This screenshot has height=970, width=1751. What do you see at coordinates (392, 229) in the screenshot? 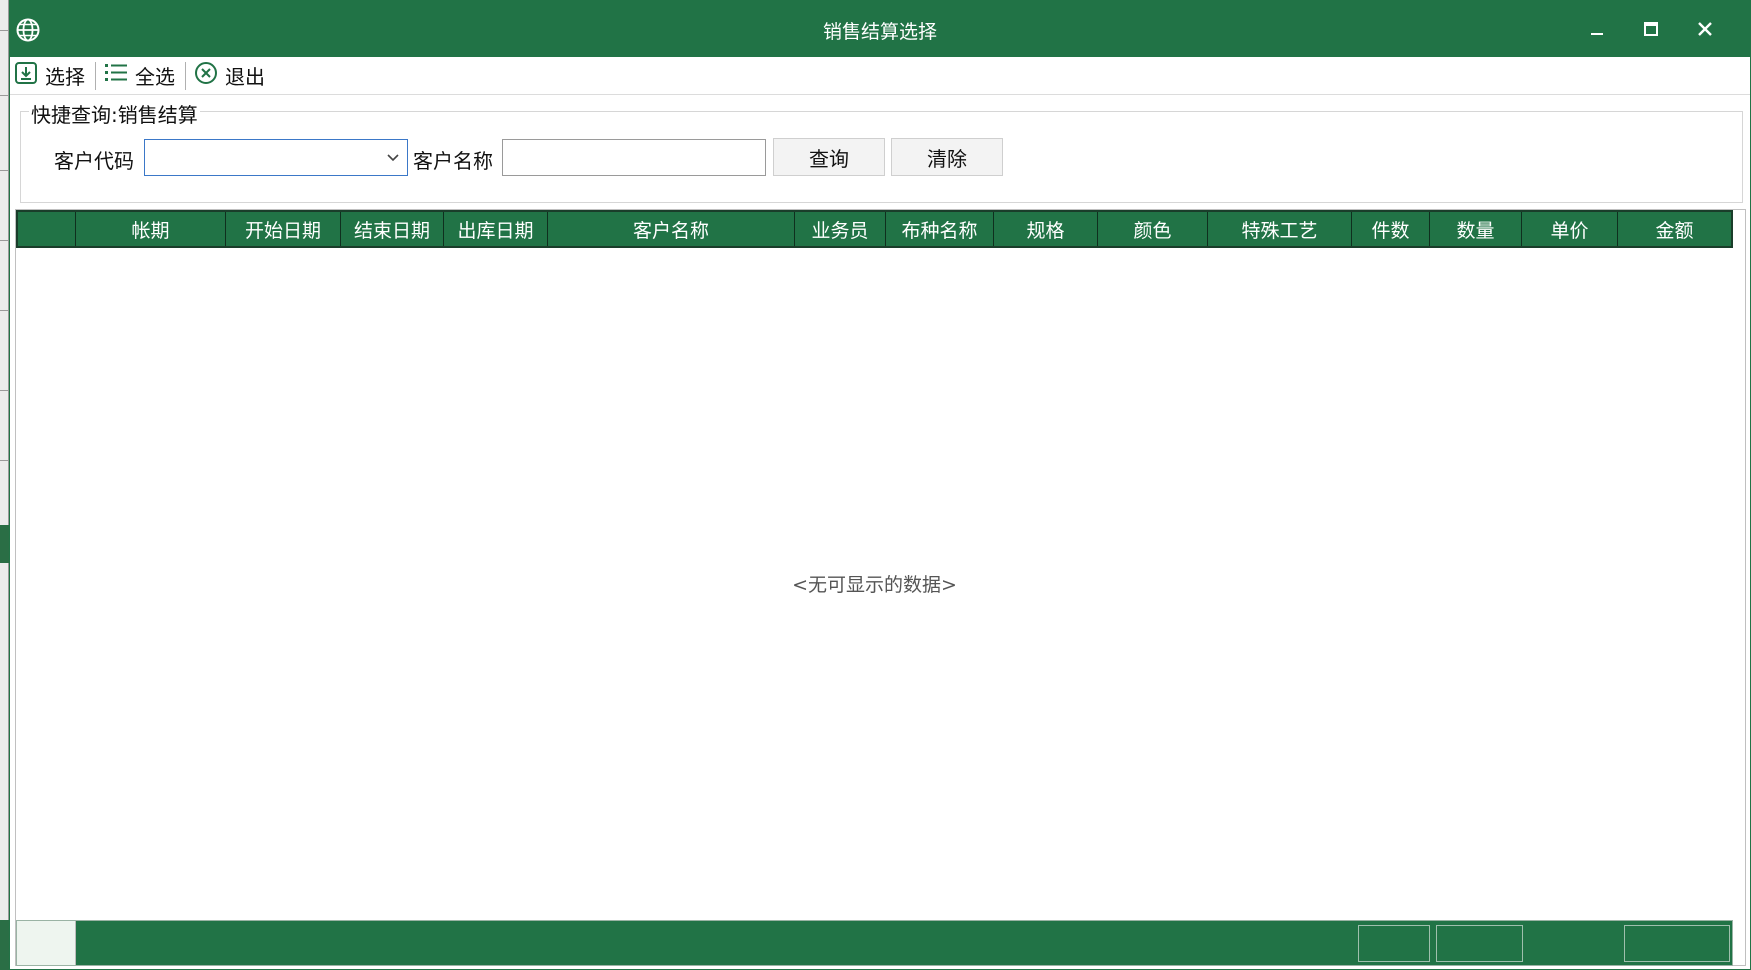
I see `grid-column-end-date: 结束日期` at bounding box center [392, 229].